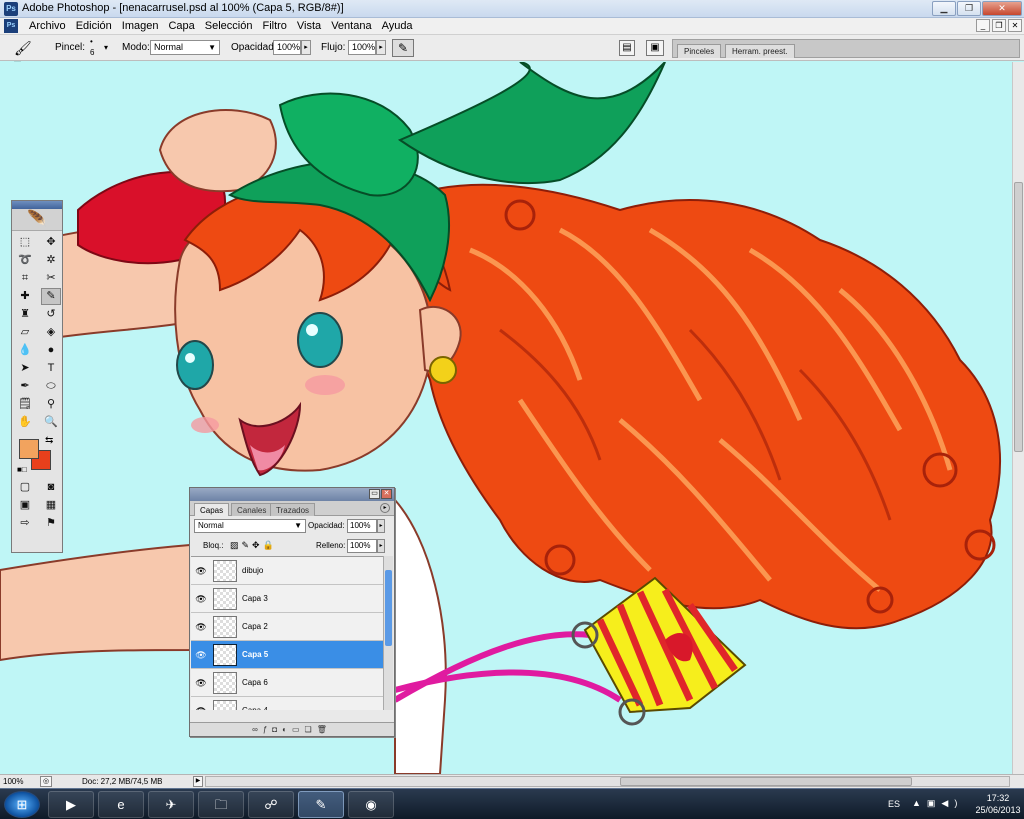  What do you see at coordinates (51, 404) in the screenshot?
I see `eyedropper-tool-icon: ⚲` at bounding box center [51, 404].